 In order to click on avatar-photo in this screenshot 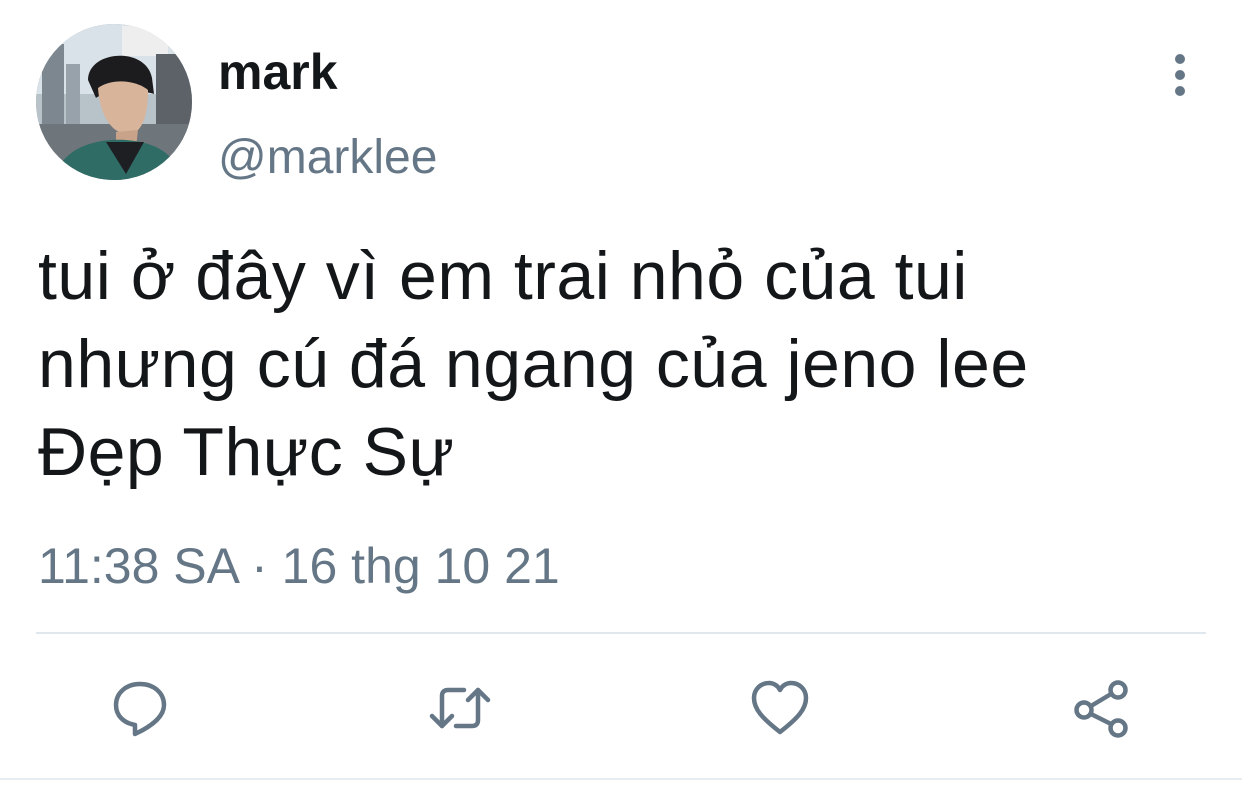, I will do `click(114, 102)`.